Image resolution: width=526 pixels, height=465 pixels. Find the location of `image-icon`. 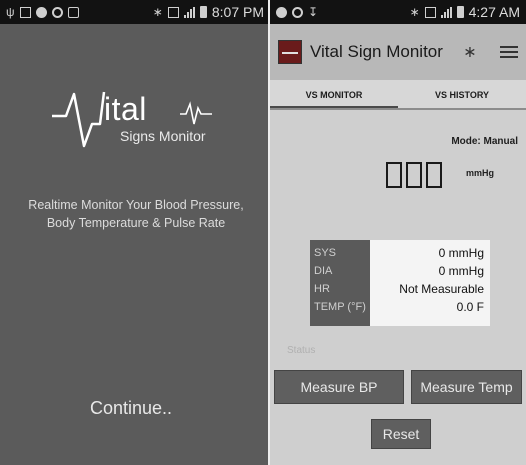

image-icon is located at coordinates (25, 12).